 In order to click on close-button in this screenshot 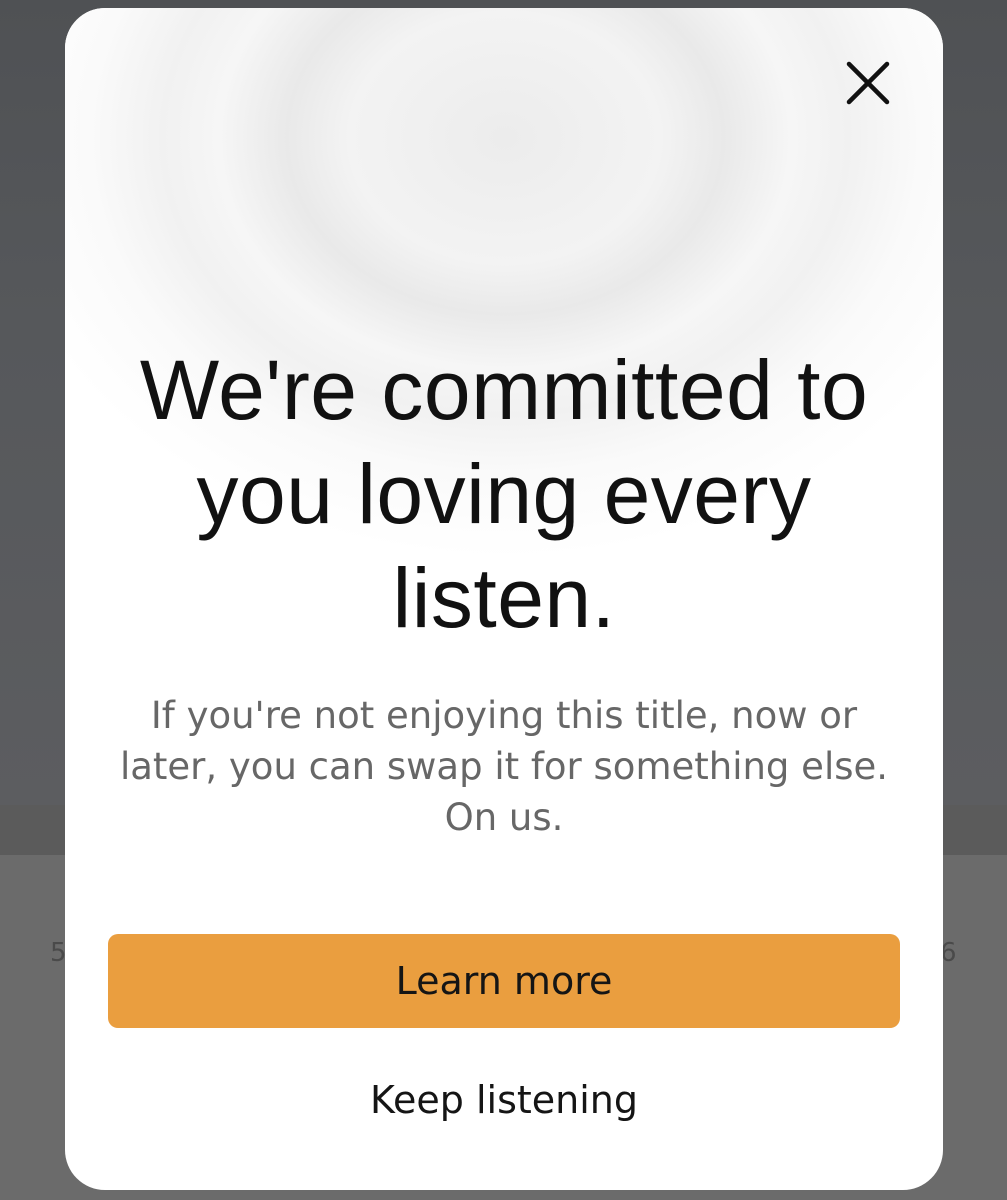, I will do `click(868, 83)`.